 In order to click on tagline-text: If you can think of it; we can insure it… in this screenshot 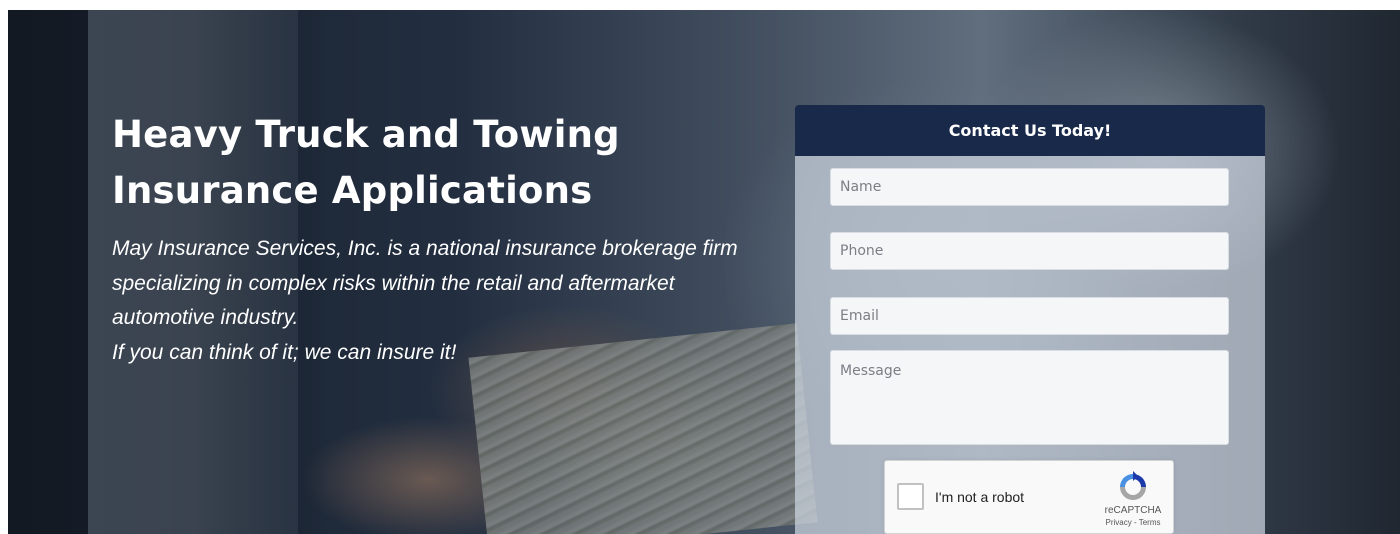, I will do `click(284, 352)`.